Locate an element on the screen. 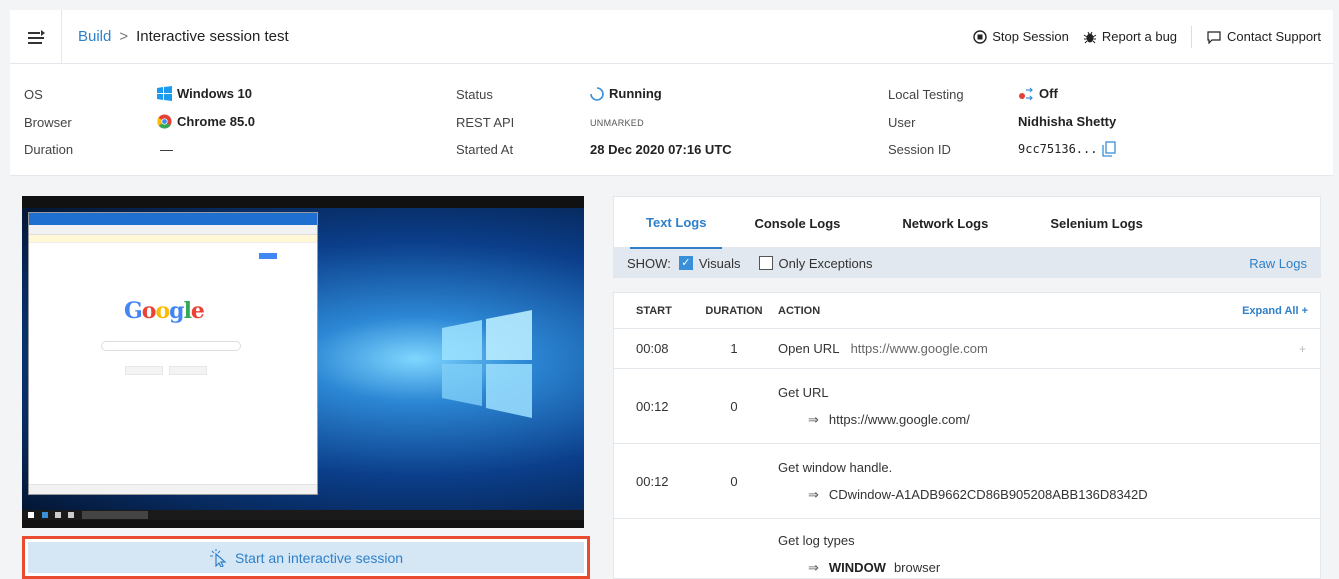  rest-api-label: REST API is located at coordinates (485, 122).